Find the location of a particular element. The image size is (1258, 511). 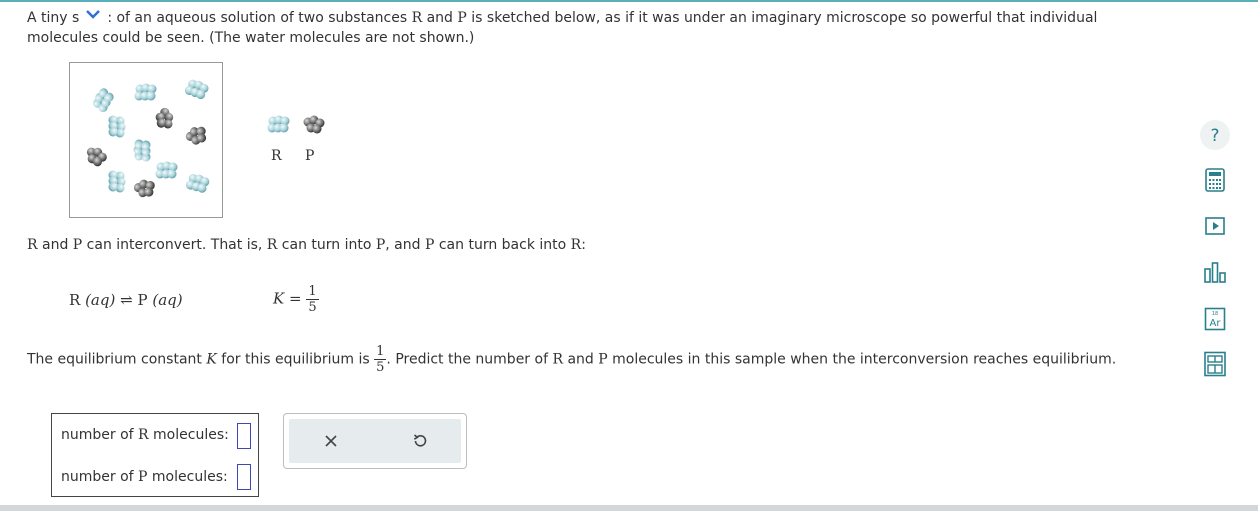

answer-tools-panel is located at coordinates (375, 441).